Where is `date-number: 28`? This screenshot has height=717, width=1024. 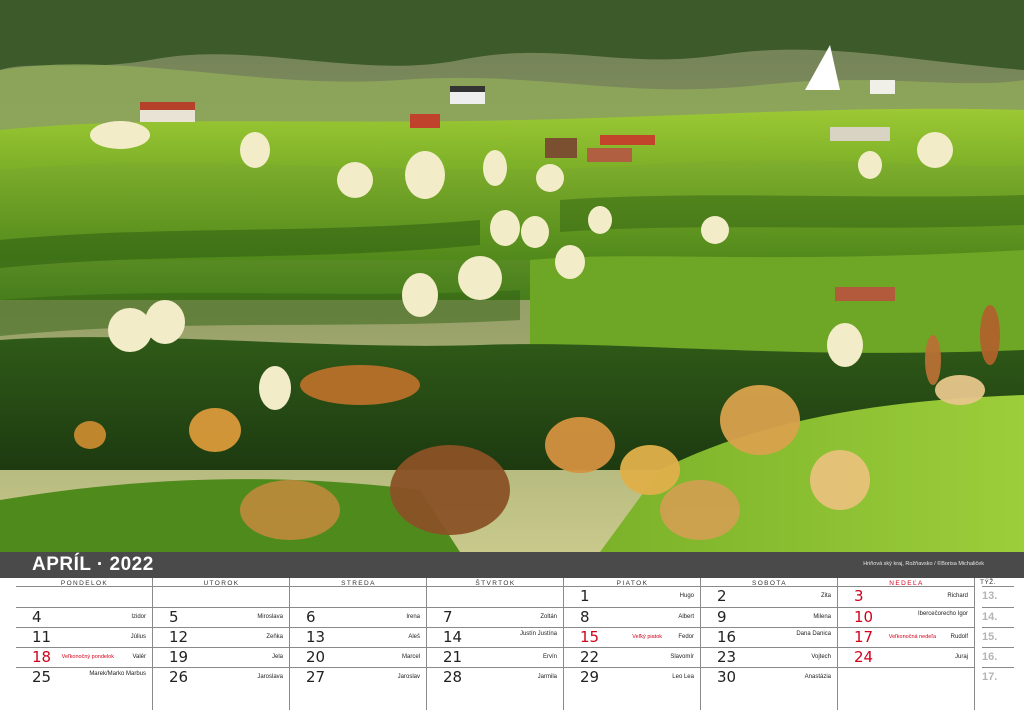 date-number: 28 is located at coordinates (453, 677).